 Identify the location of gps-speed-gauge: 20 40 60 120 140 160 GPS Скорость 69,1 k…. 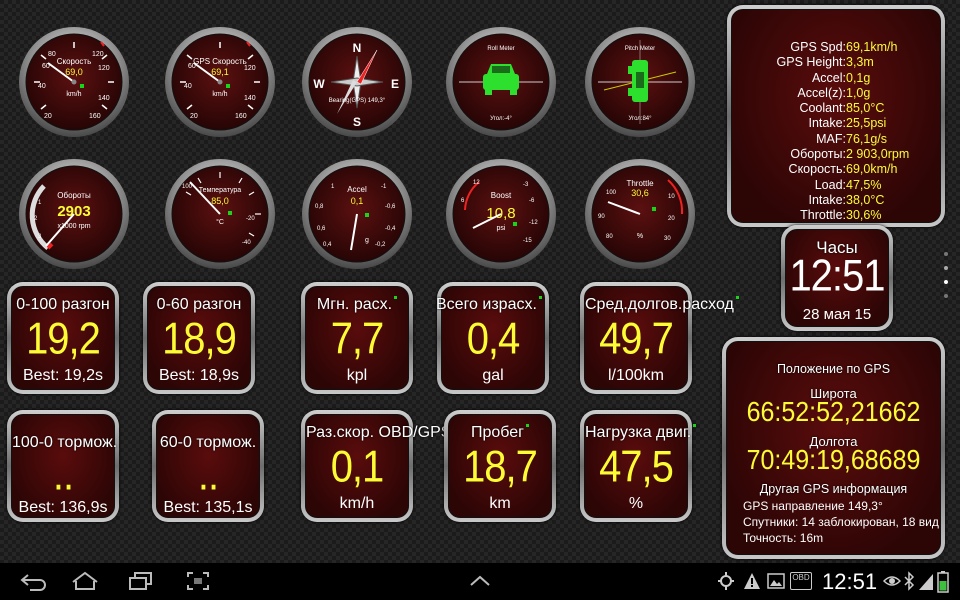
(220, 82).